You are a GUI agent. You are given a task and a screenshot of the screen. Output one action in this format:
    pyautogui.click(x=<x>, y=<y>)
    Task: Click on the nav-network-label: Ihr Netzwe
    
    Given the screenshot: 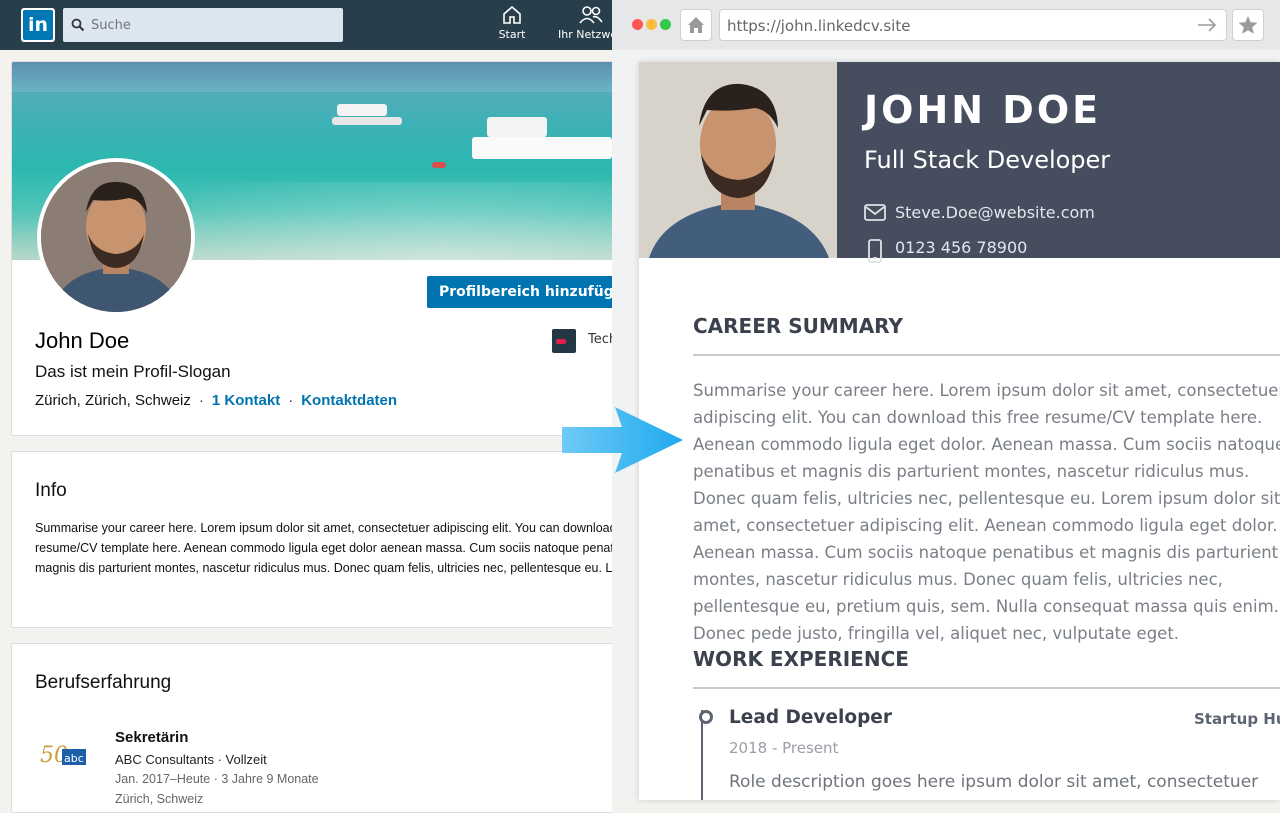 What is the action you would take?
    pyautogui.click(x=588, y=34)
    